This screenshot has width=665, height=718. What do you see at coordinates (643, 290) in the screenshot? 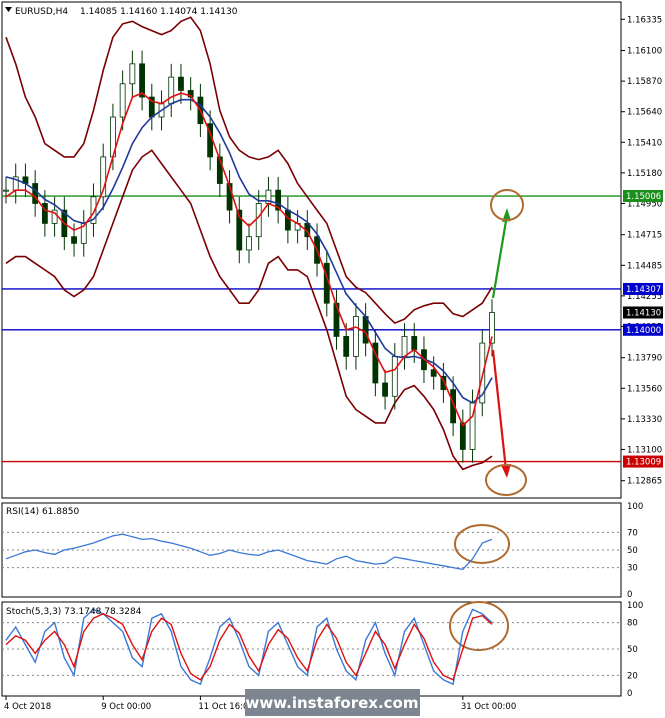
I see `level-tag-text-1: 1.14307` at bounding box center [643, 290].